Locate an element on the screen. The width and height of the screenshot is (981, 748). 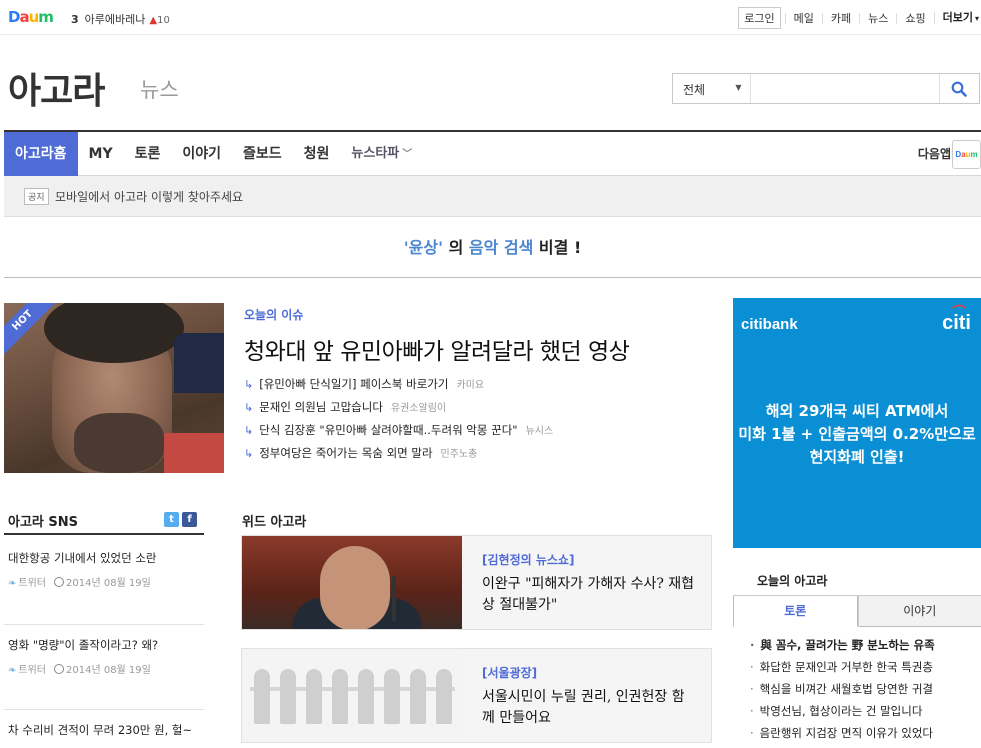
wide-card-photo is located at coordinates (352, 695).